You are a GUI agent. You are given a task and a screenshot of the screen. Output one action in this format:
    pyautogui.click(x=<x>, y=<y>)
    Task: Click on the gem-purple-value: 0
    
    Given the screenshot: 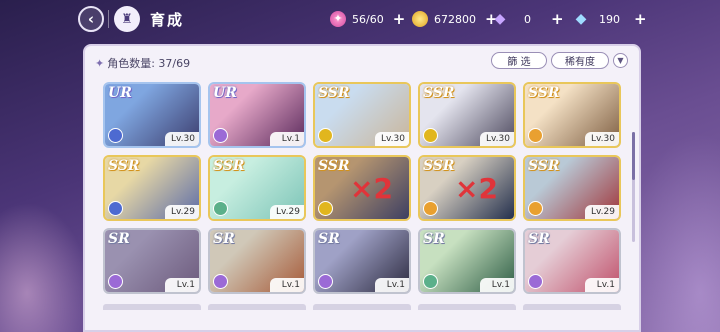 What is the action you would take?
    pyautogui.click(x=527, y=19)
    